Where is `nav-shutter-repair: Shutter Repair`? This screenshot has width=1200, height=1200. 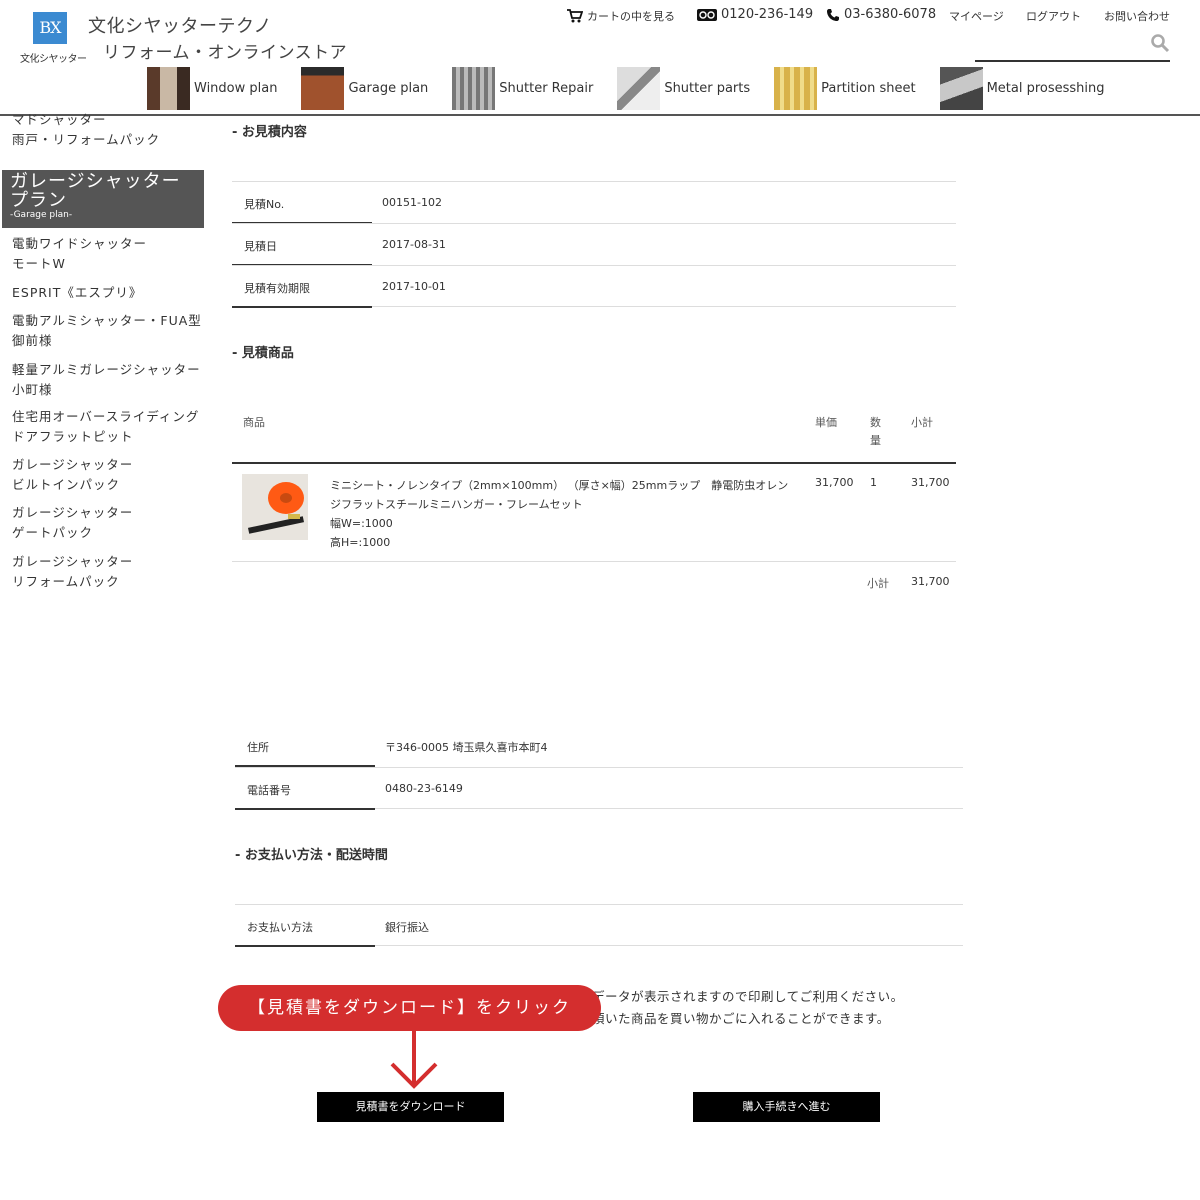 nav-shutter-repair: Shutter Repair is located at coordinates (522, 88).